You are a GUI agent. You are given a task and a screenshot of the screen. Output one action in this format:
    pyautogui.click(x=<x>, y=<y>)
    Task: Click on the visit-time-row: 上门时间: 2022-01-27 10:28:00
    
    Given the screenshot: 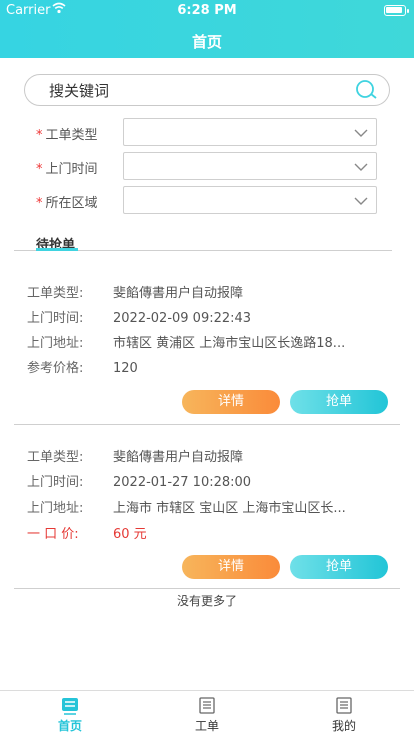 What is the action you would take?
    pyautogui.click(x=139, y=482)
    